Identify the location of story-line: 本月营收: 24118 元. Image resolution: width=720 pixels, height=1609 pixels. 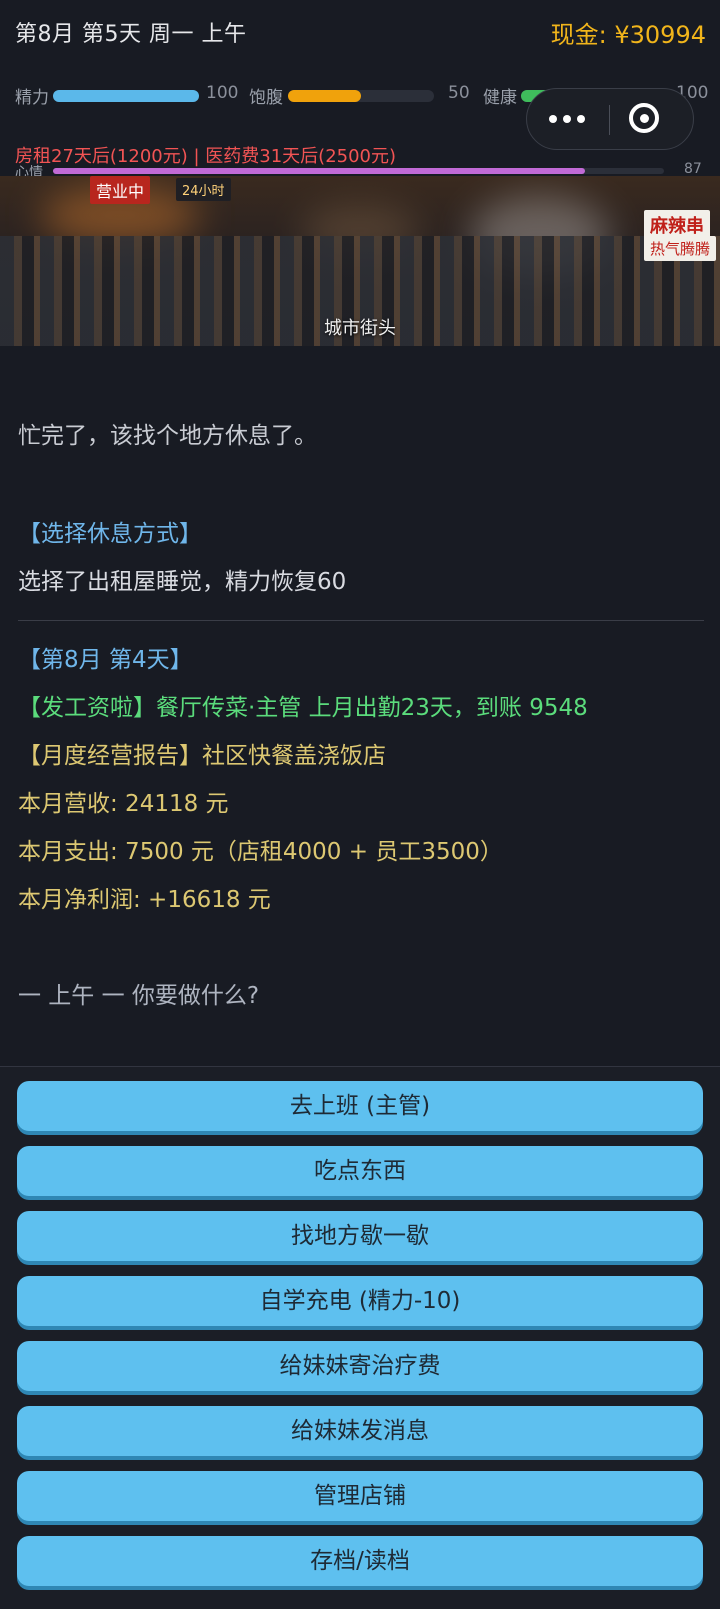
(123, 804).